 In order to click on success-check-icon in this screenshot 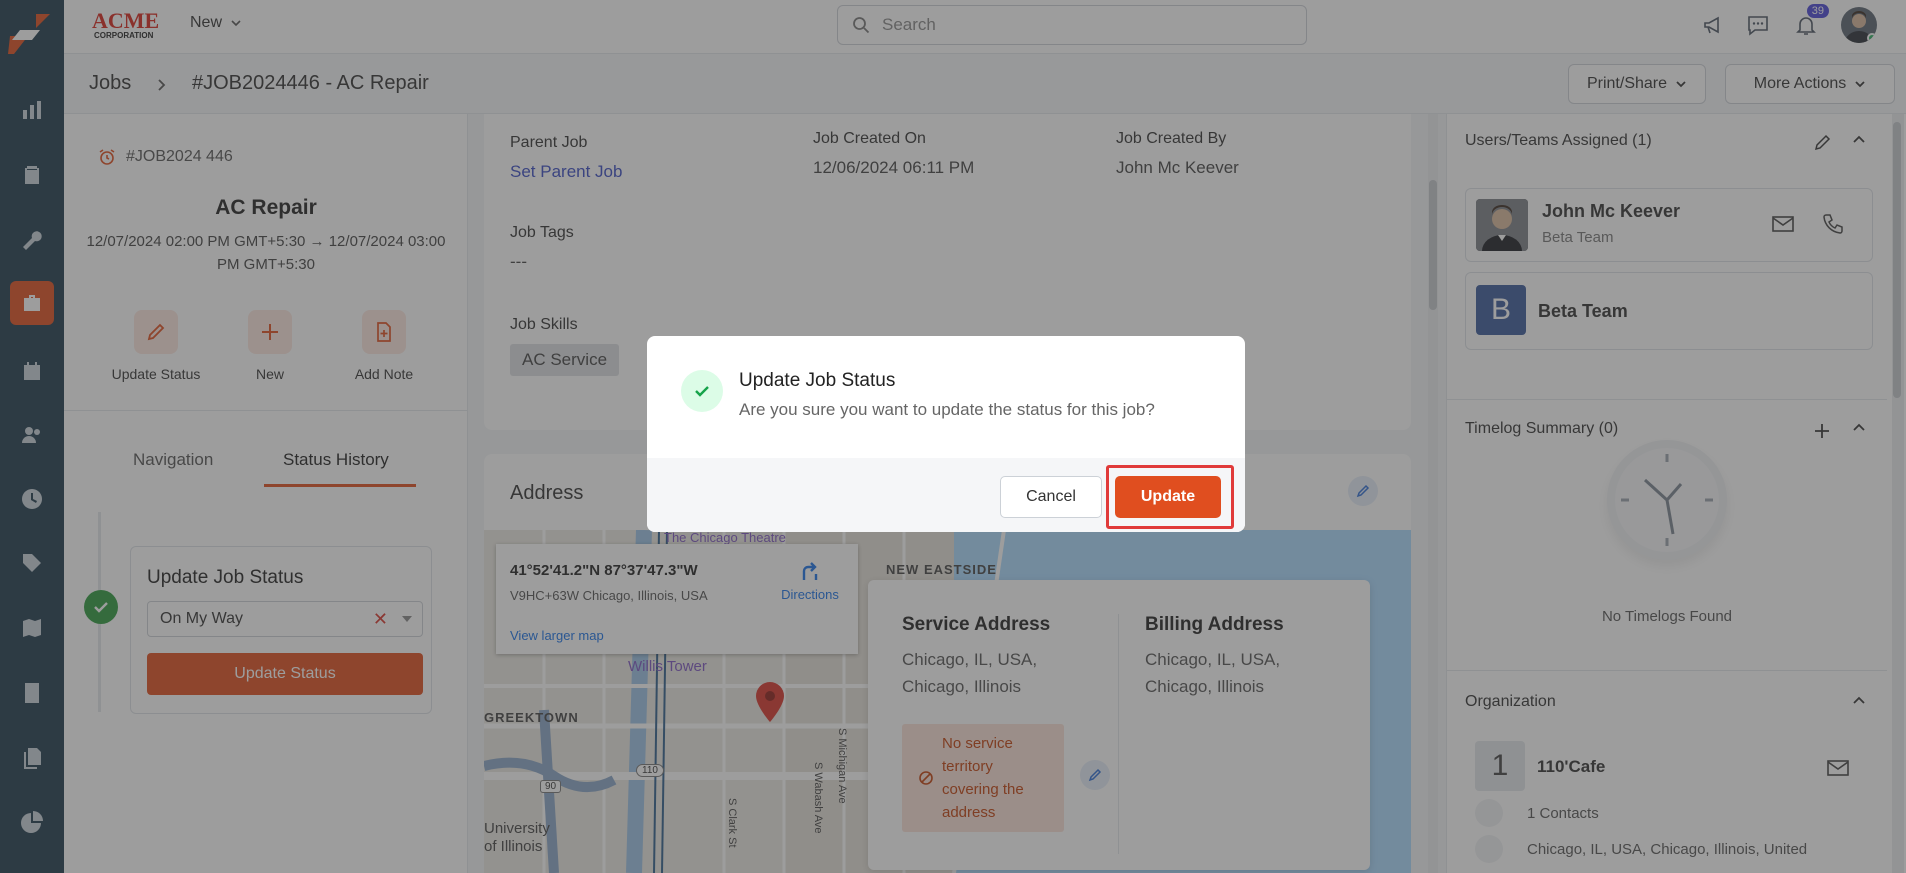, I will do `click(702, 391)`.